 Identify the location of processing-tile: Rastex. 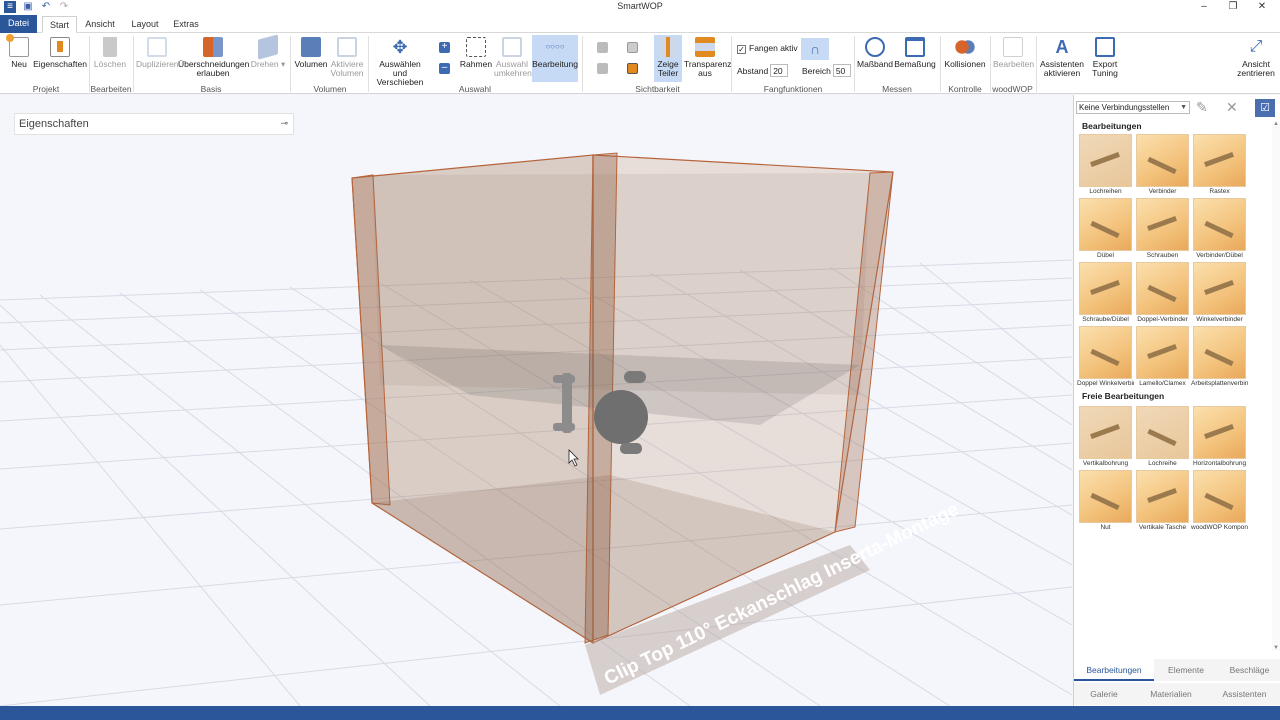
(1219, 164).